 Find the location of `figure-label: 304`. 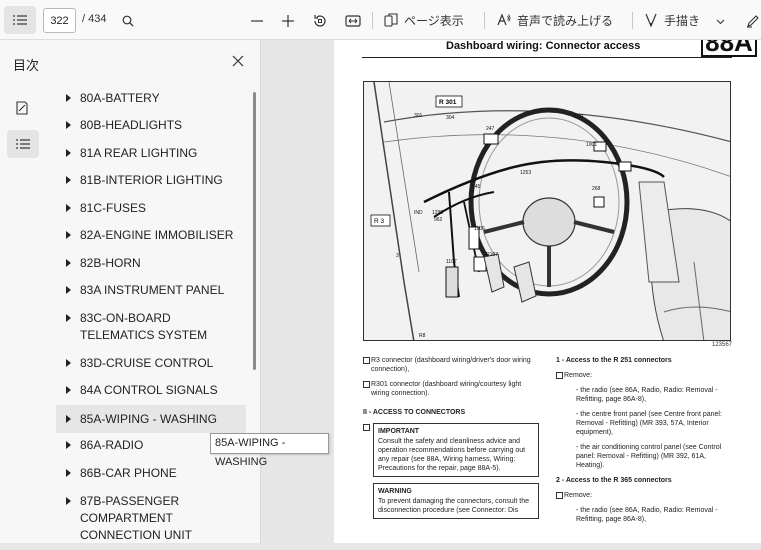

figure-label: 304 is located at coordinates (450, 118).